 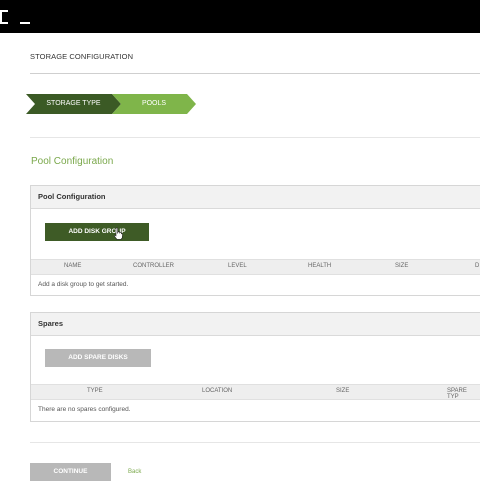 I want to click on hand-cursor-icon, so click(x=118, y=233).